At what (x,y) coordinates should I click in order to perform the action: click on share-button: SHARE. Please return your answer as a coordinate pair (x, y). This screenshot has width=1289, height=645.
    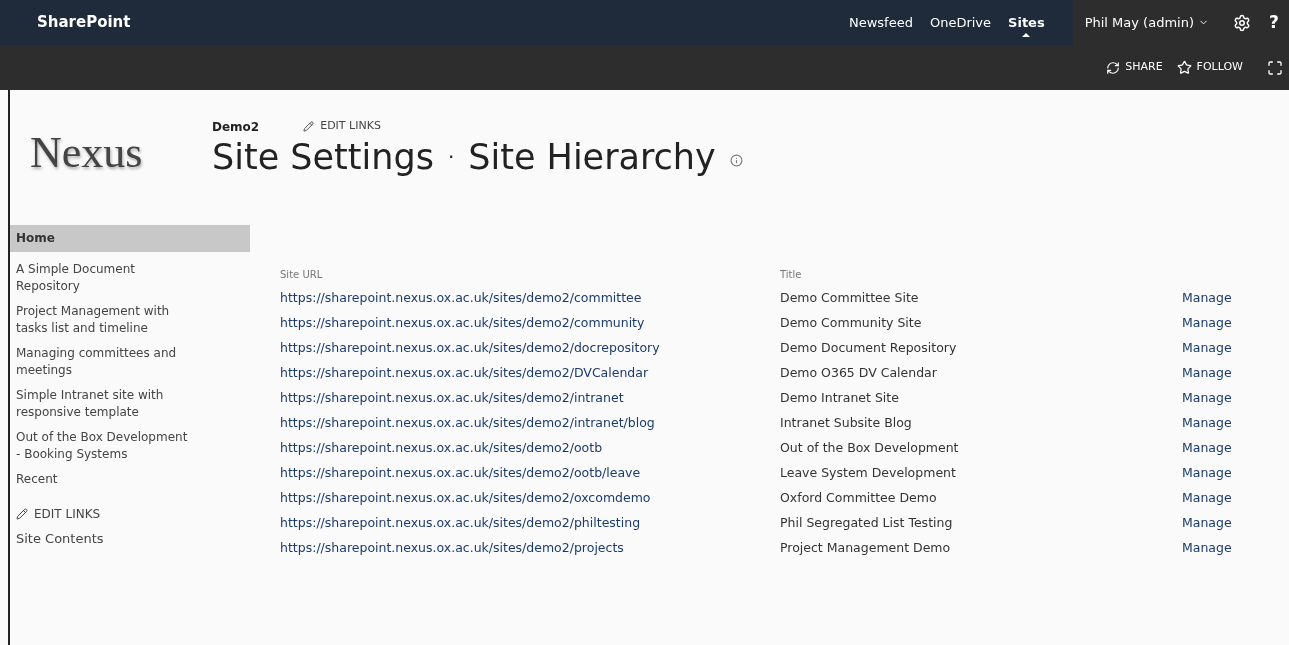
    Looking at the image, I should click on (1134, 67).